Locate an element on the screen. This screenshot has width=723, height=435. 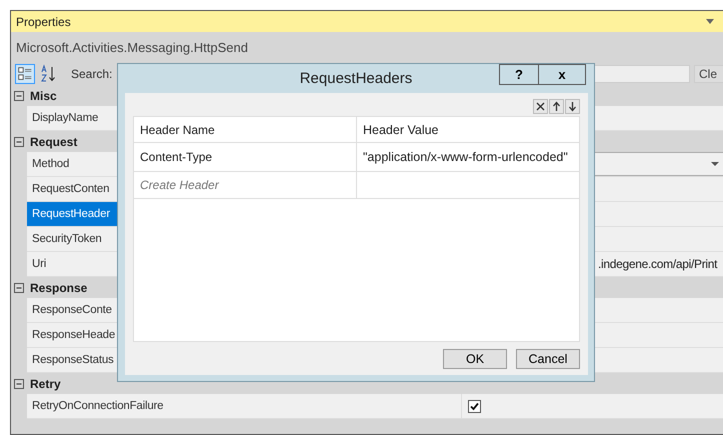
category-label: Request is located at coordinates (54, 141).